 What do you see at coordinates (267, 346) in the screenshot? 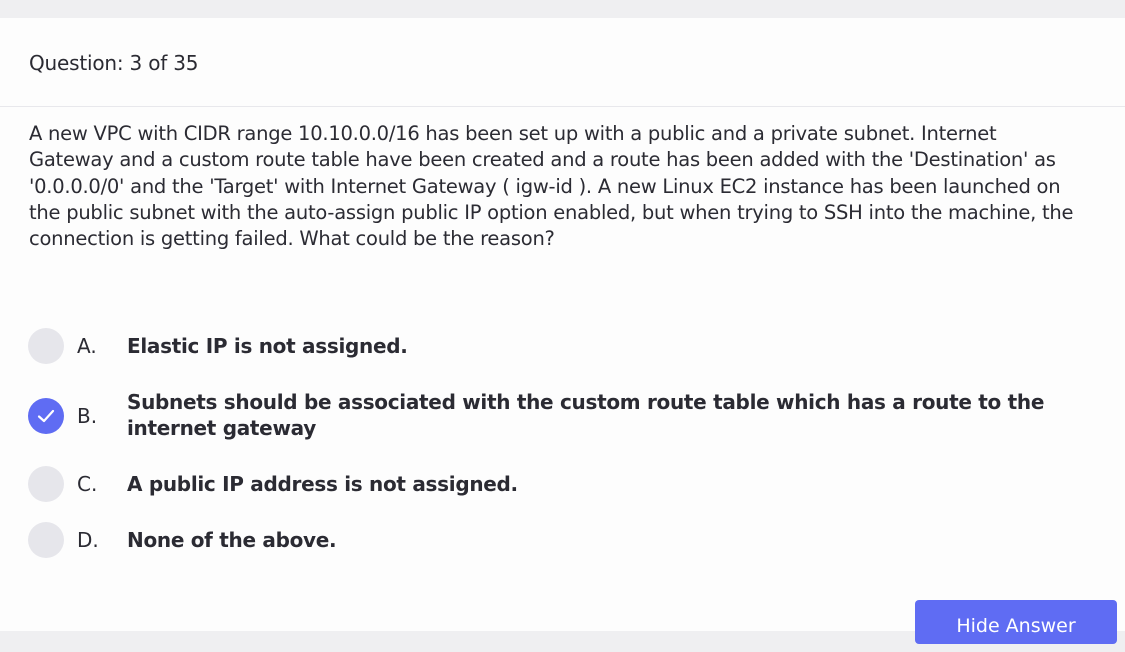
I see `option-a-text: Elastic IP is not assigned.` at bounding box center [267, 346].